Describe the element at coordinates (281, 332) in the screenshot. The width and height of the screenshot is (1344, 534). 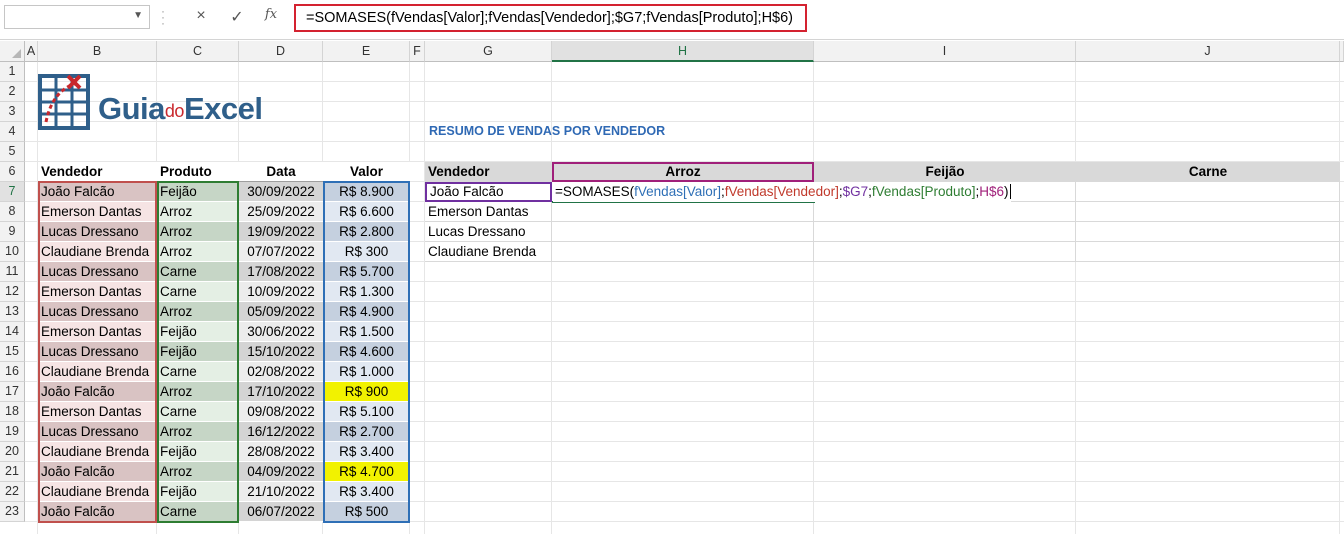
I see `sales-cell: 30/06/2022` at that location.